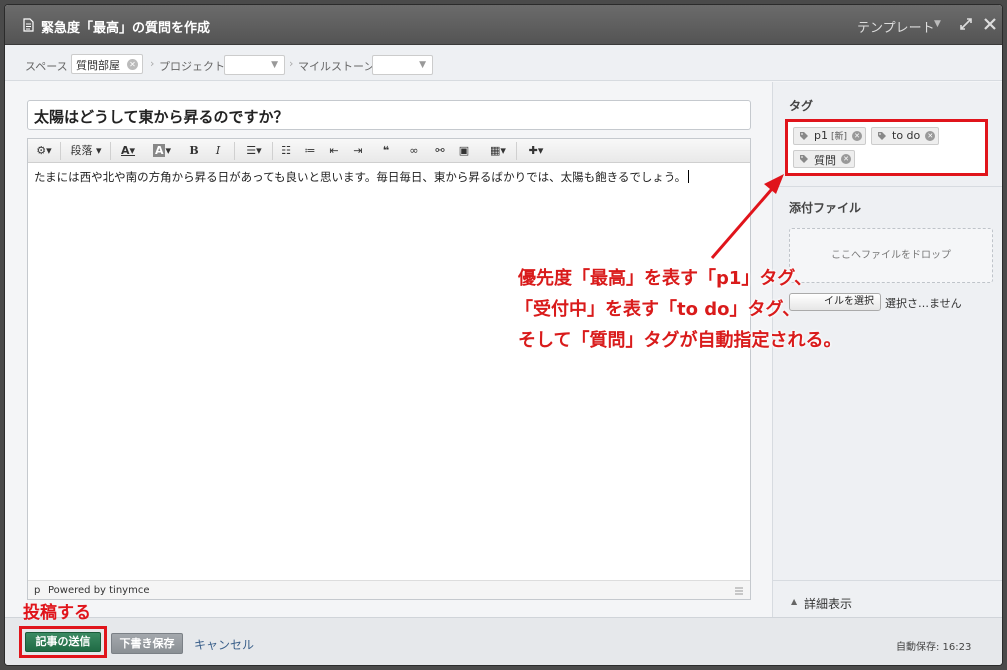 The width and height of the screenshot is (1007, 670). I want to click on expand-icon, so click(966, 24).